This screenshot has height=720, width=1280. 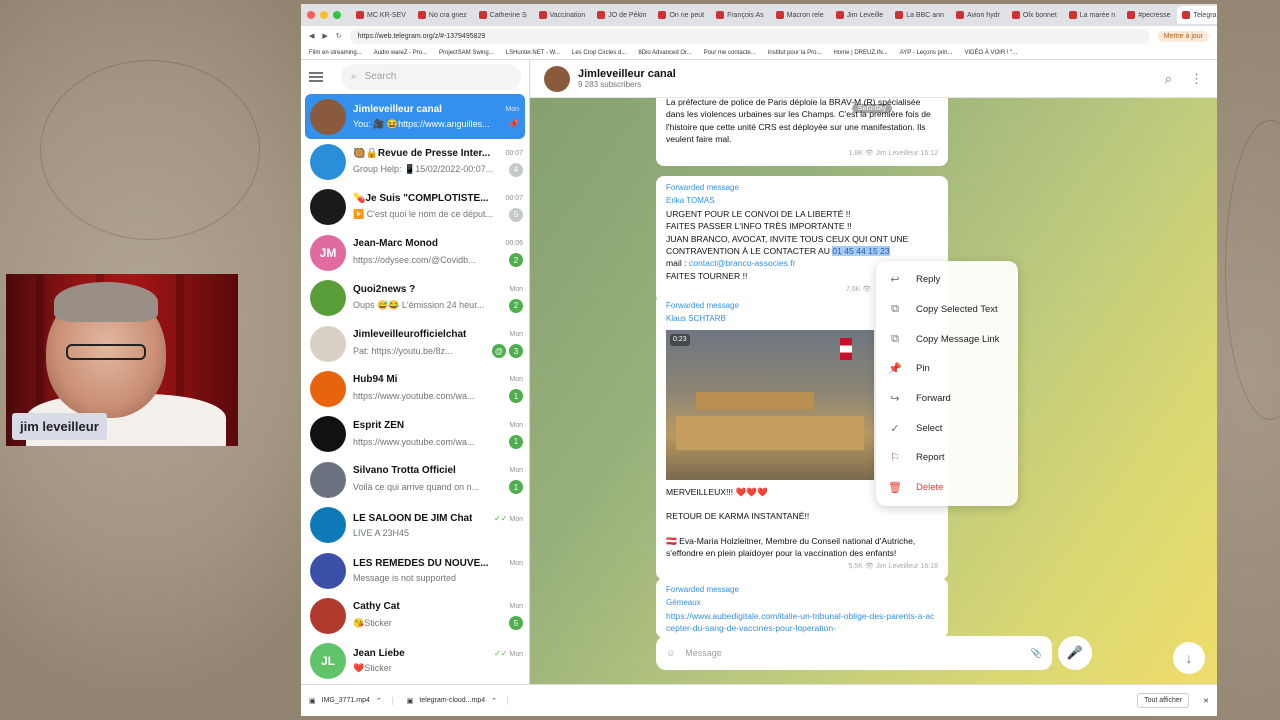 I want to click on context-menu-item-copy-message-link: ⧉ Copy Message Link, so click(x=947, y=339).